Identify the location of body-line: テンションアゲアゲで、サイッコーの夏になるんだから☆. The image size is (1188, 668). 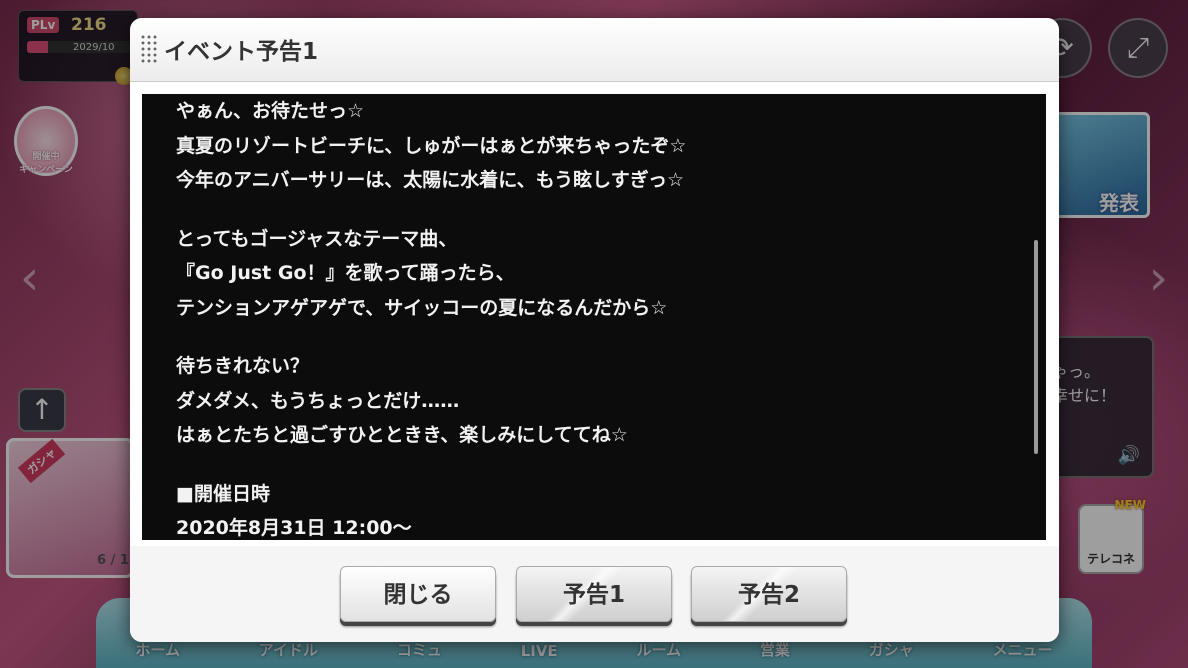
(422, 307).